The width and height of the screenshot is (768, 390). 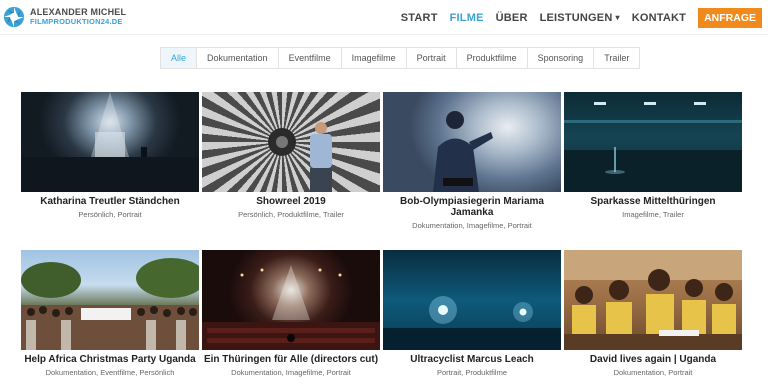 What do you see at coordinates (110, 372) in the screenshot?
I see `film-categories: Dokumentation, Eventfilme, Persönlich` at bounding box center [110, 372].